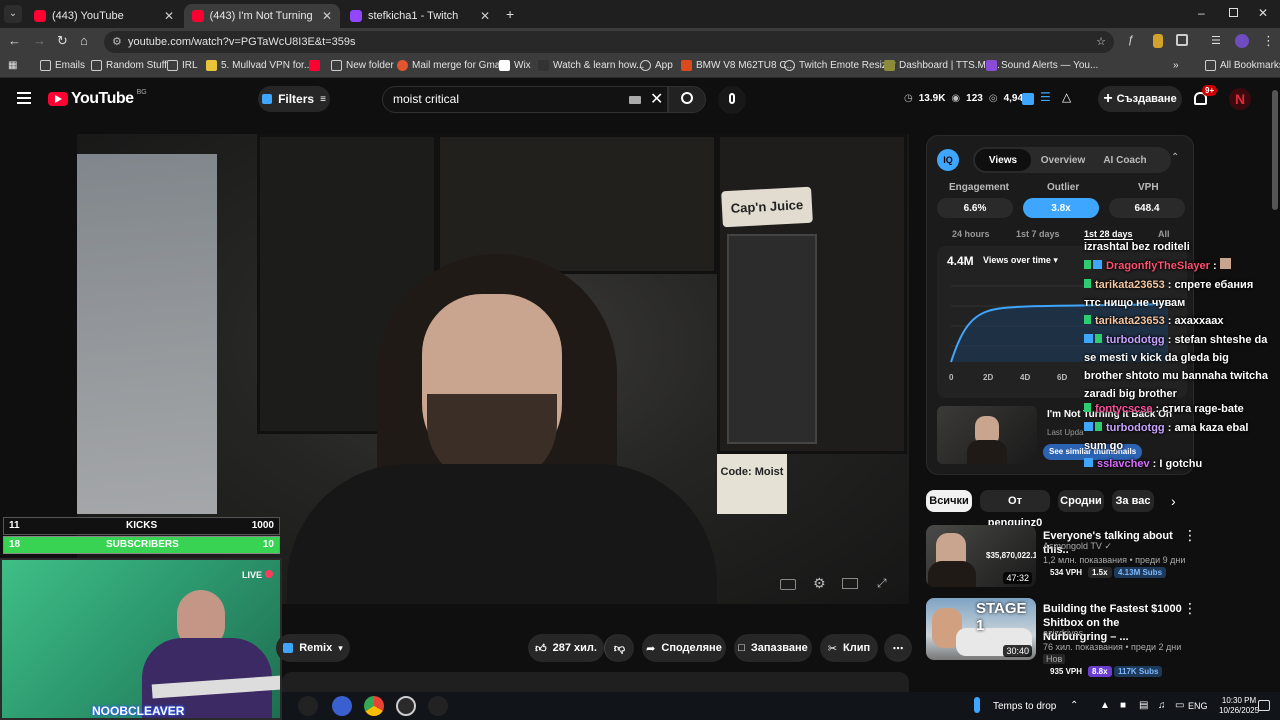 This screenshot has width=1280, height=720. I want to click on trophy-icon: △, so click(1066, 97).